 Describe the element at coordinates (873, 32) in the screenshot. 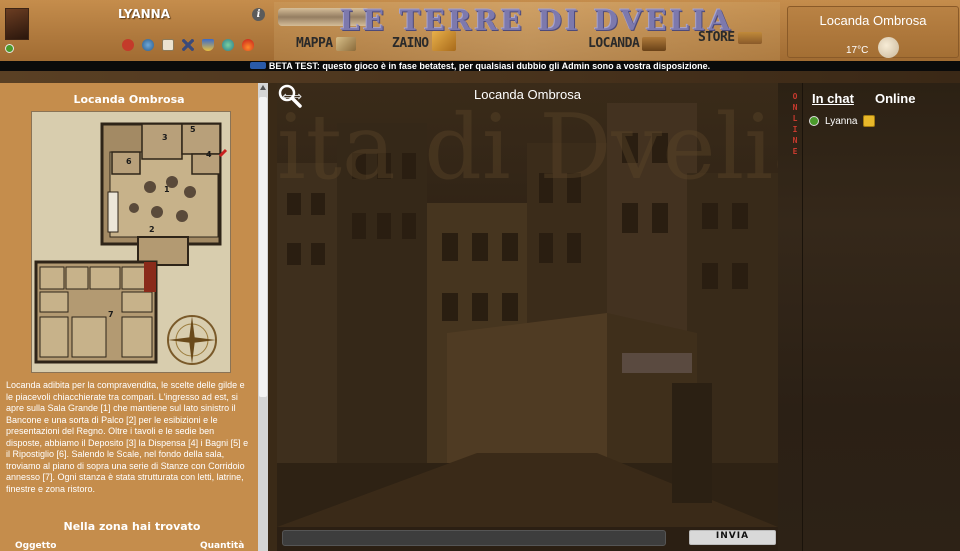

I see `location-weather-panel: Locanda Ombrosa 17°C` at that location.